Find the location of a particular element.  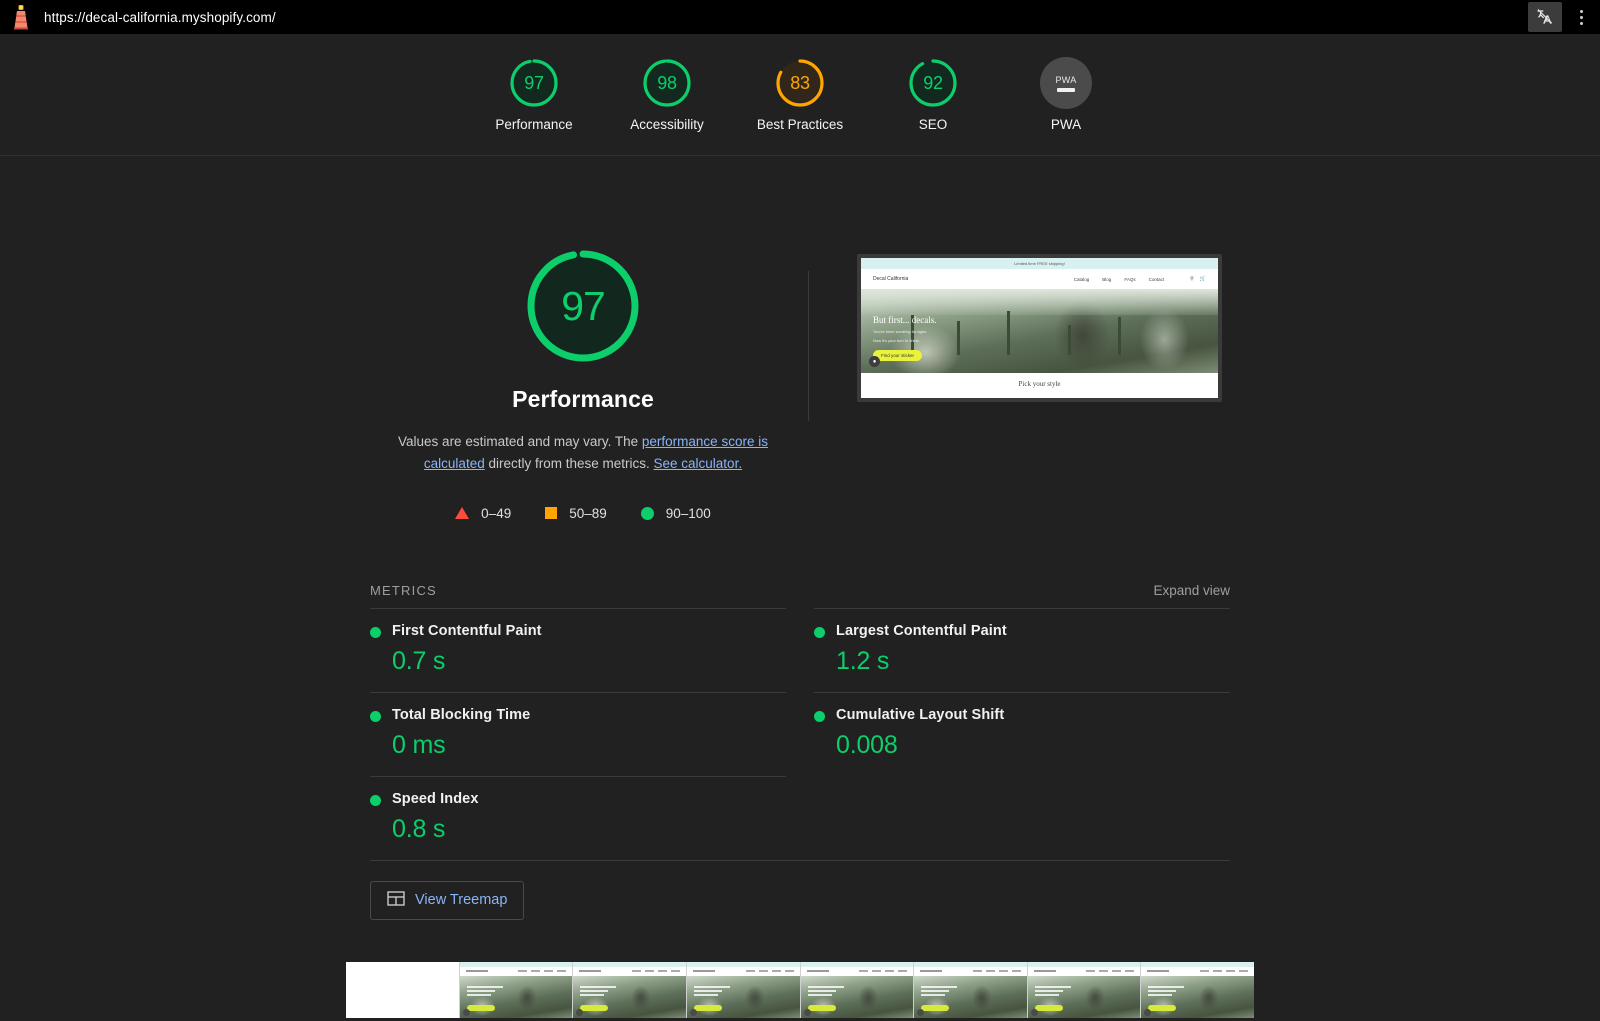

metric-cumulative-layout-shift: Cumulative Layout Shift 0.008 is located at coordinates (1022, 733).